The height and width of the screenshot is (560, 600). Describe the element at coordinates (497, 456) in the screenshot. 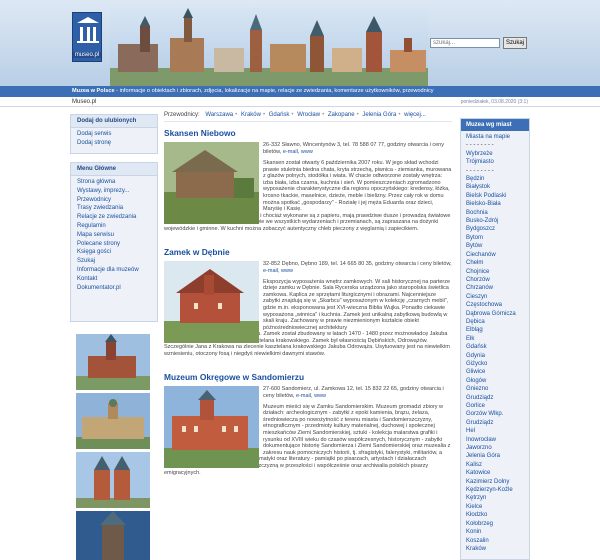

I see `city-list-item: Jelenia Góra` at that location.